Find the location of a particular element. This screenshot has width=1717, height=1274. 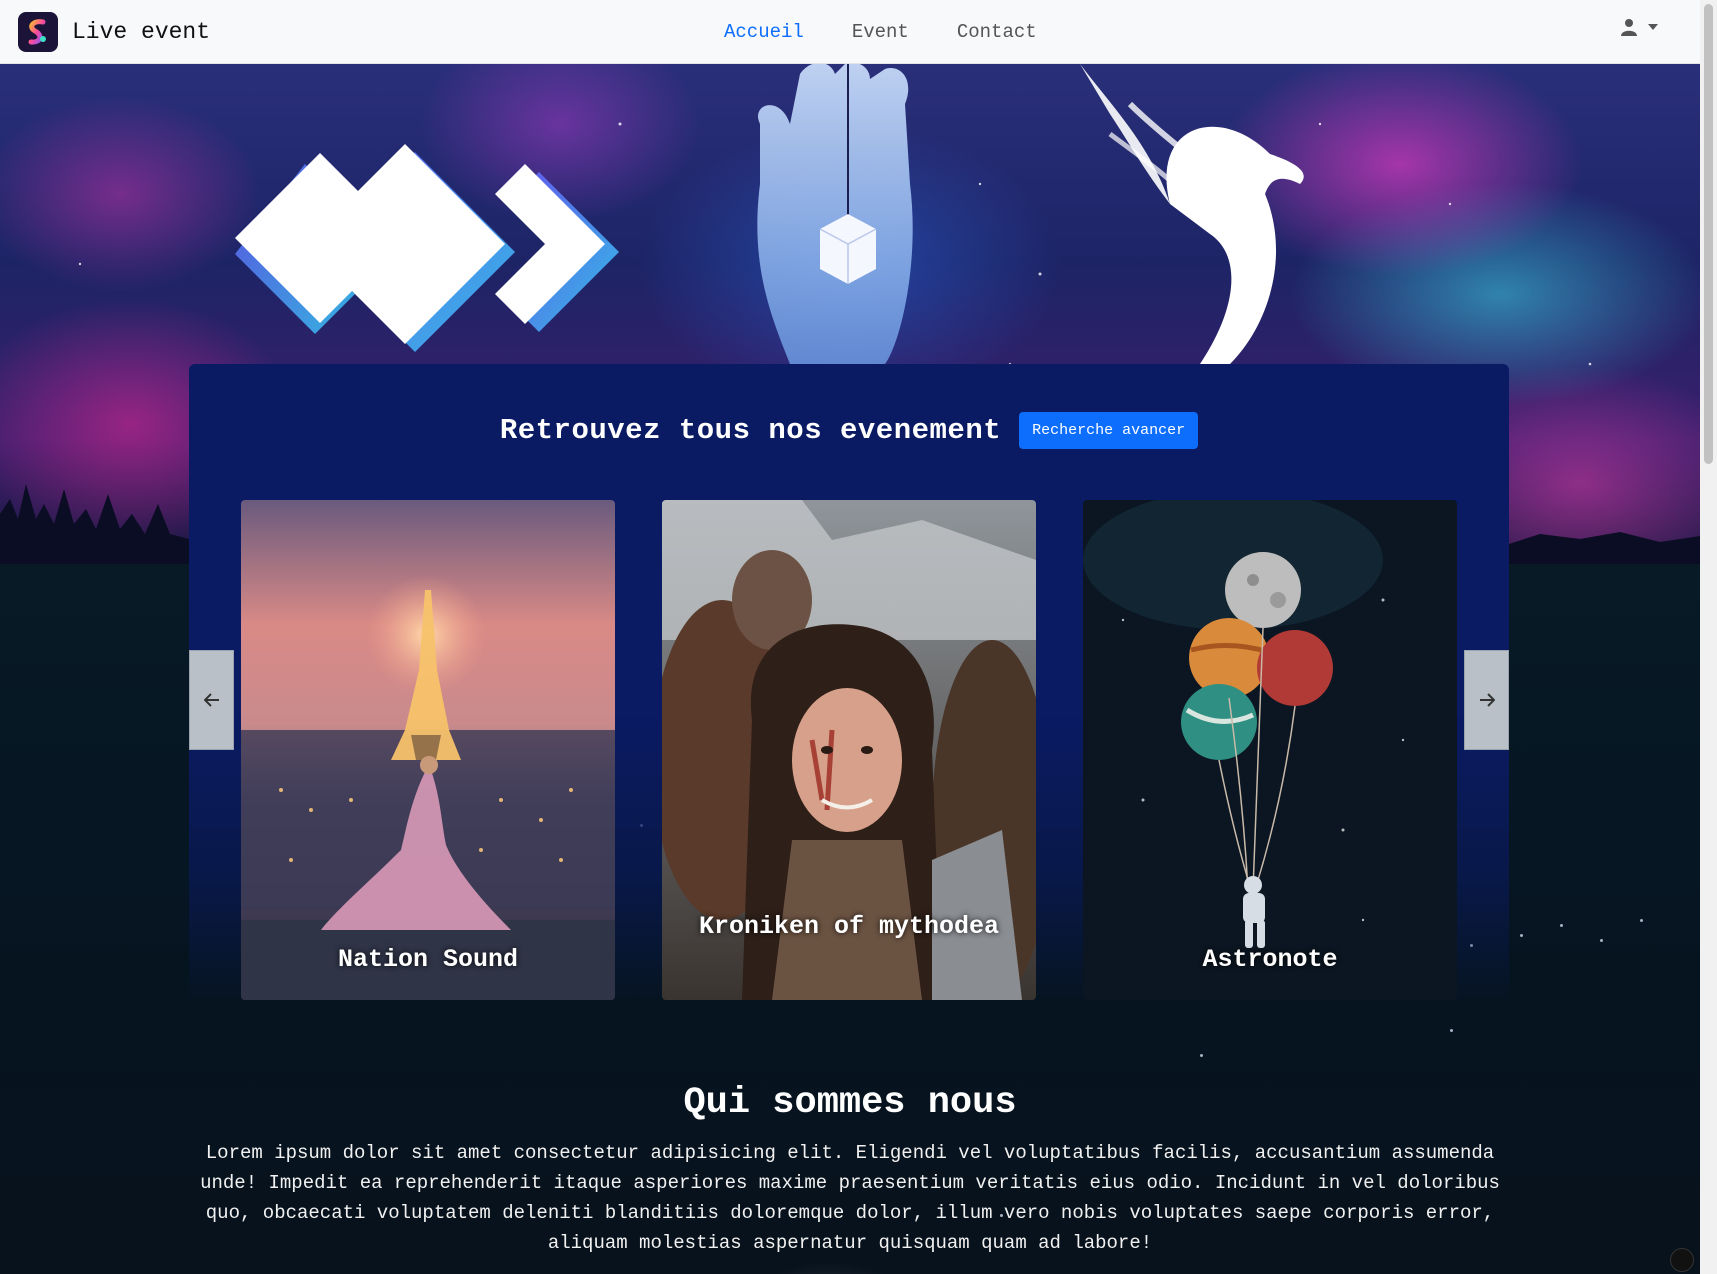

caret-down-icon is located at coordinates (1653, 27).